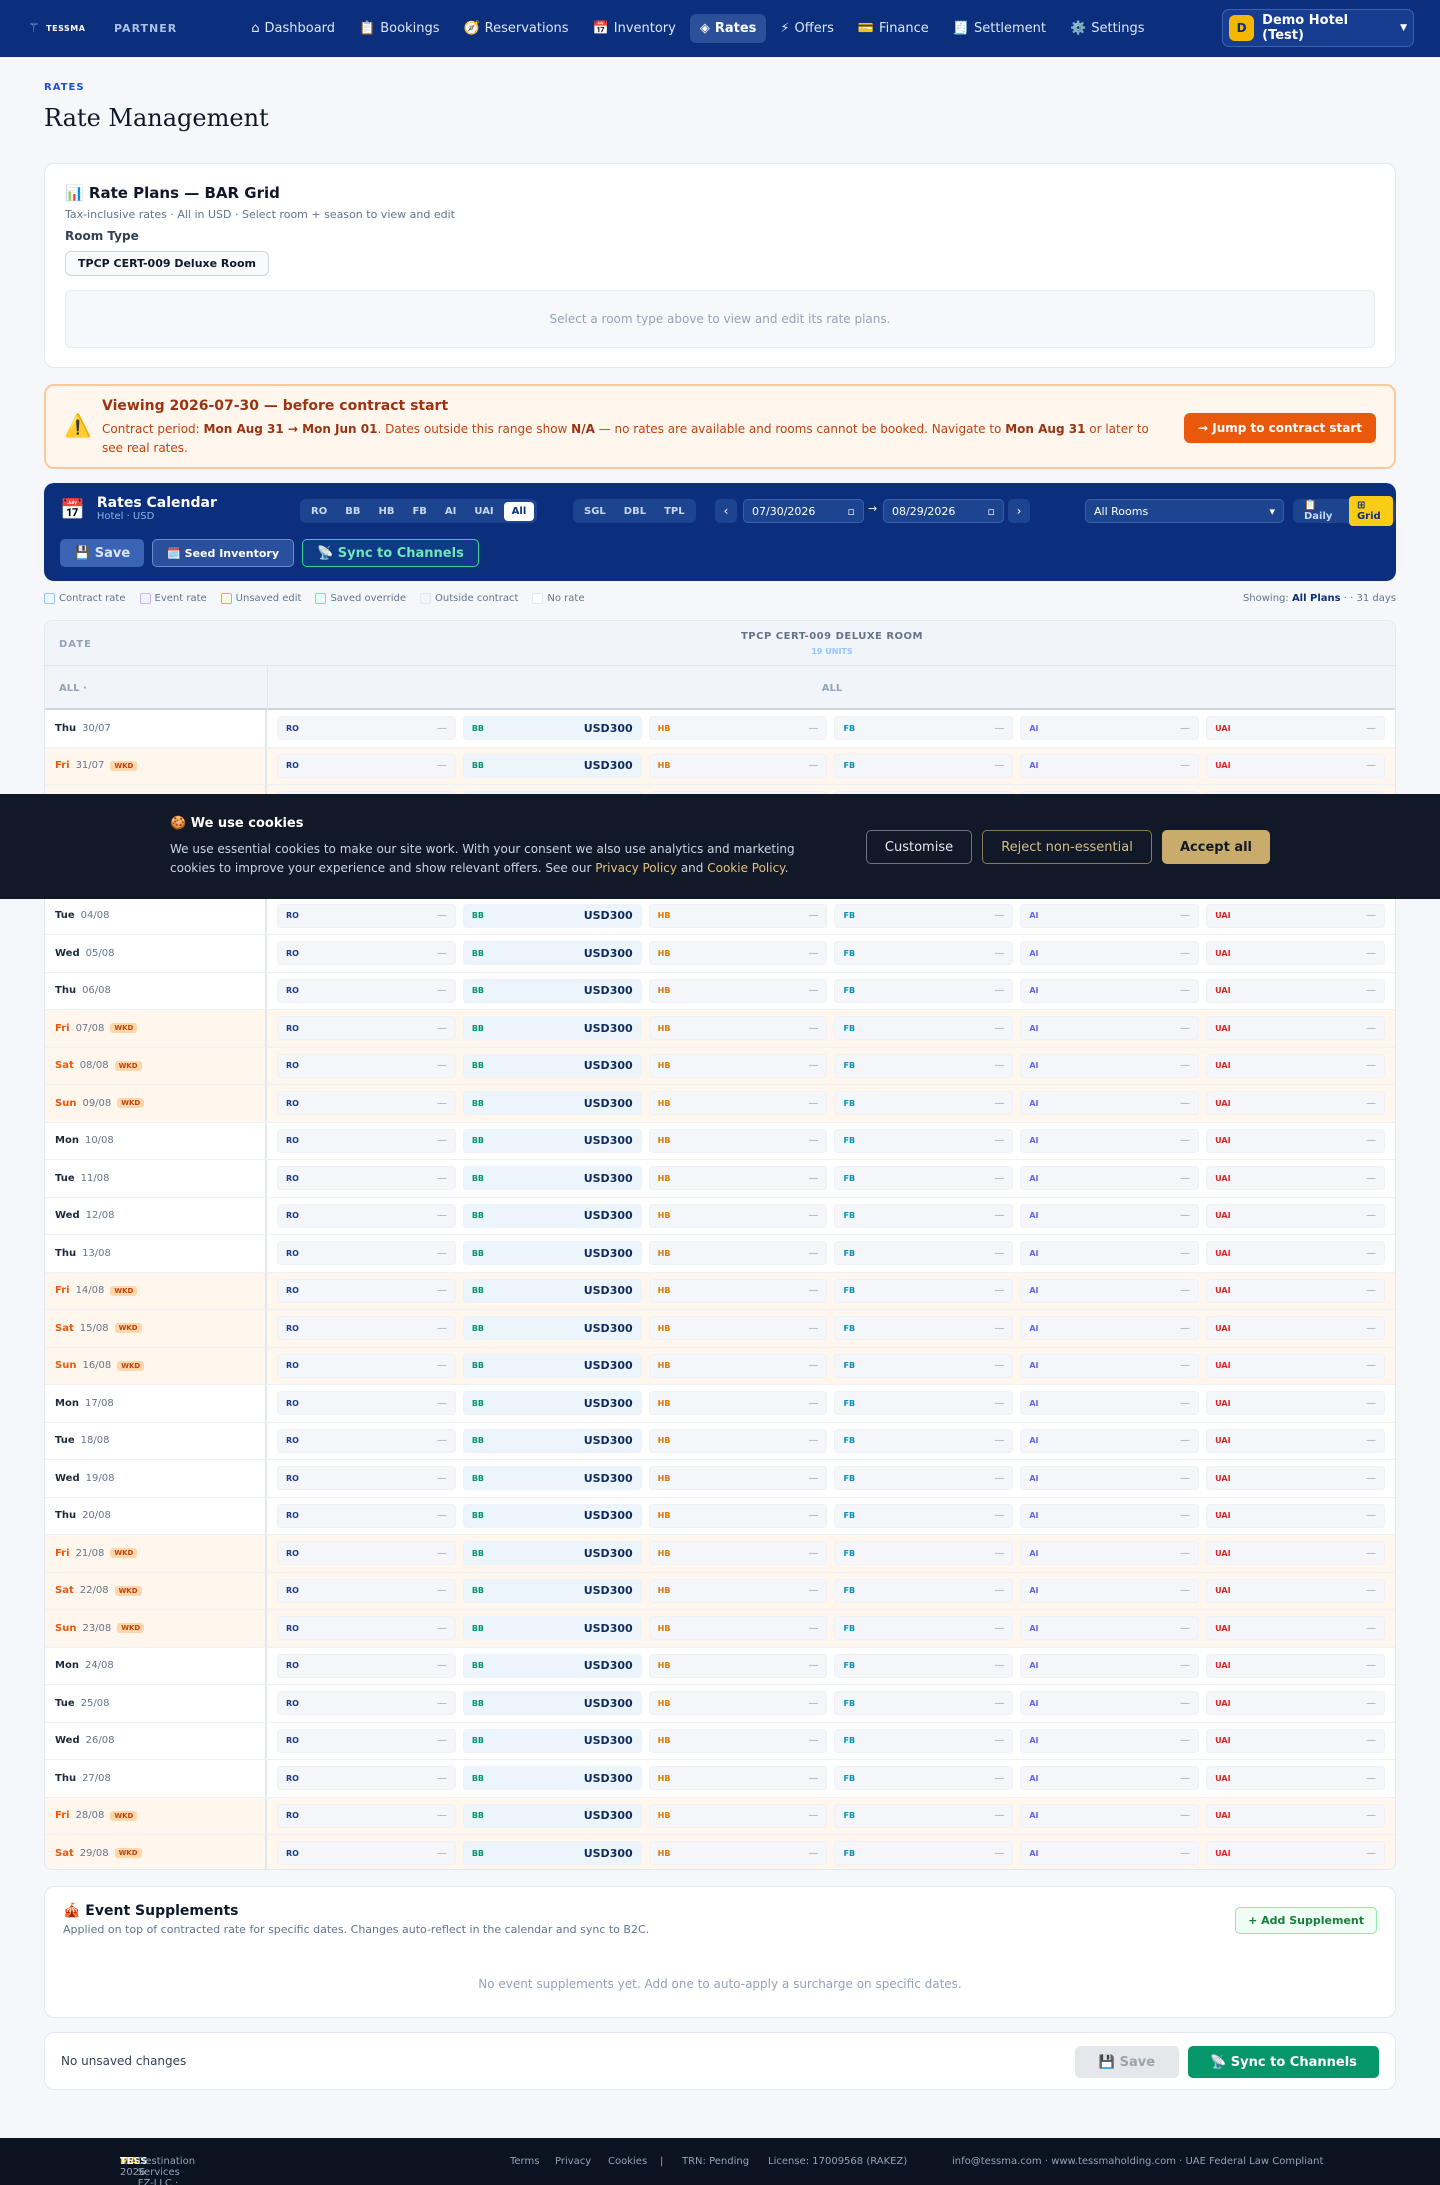  What do you see at coordinates (999, 28) in the screenshot?
I see `nav-item-settlement: 🧾 Settlement` at bounding box center [999, 28].